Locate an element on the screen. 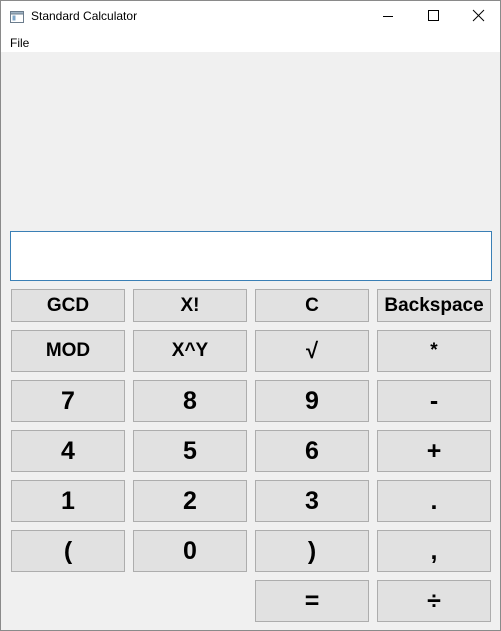  divide-button: ÷ is located at coordinates (434, 601).